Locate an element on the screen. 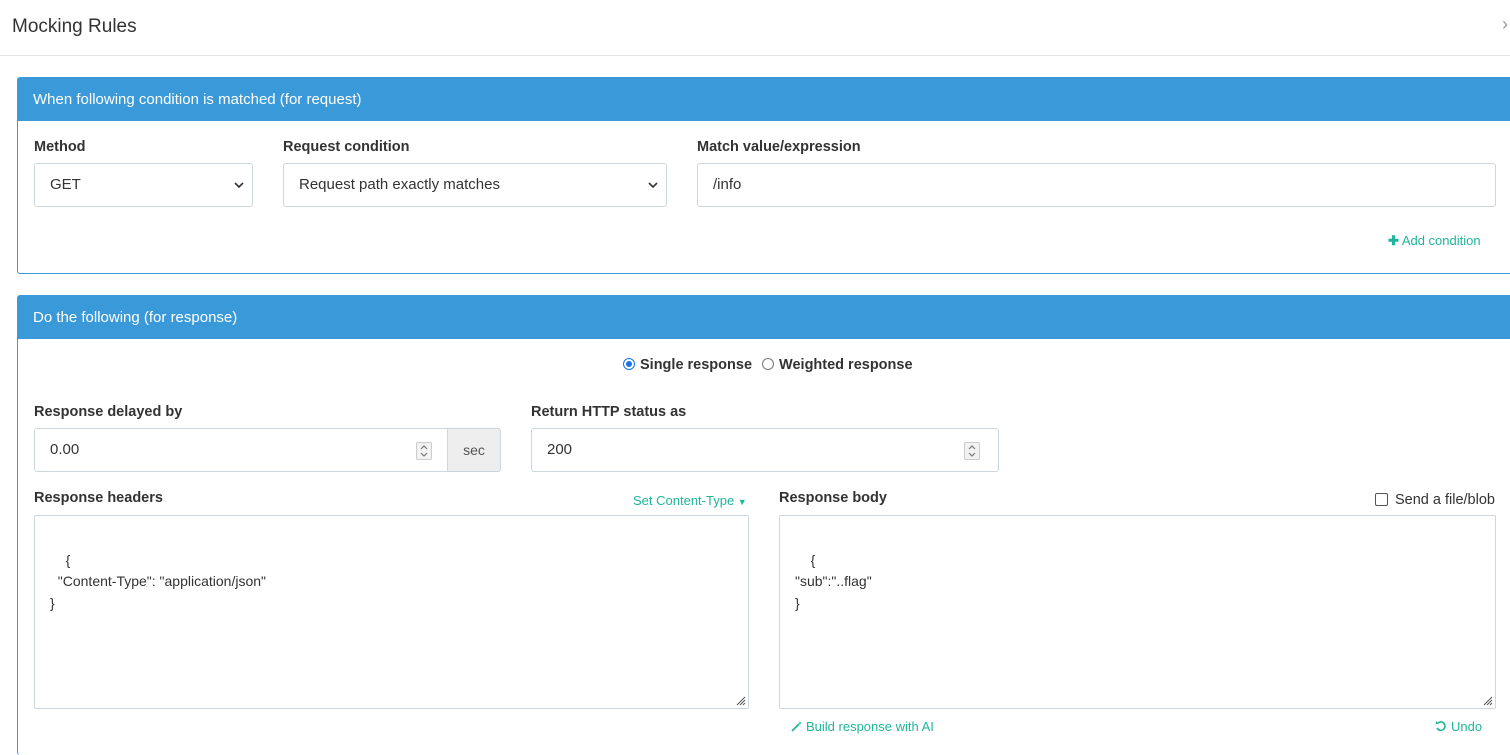  status-label: Return HTTP status as is located at coordinates (609, 412).